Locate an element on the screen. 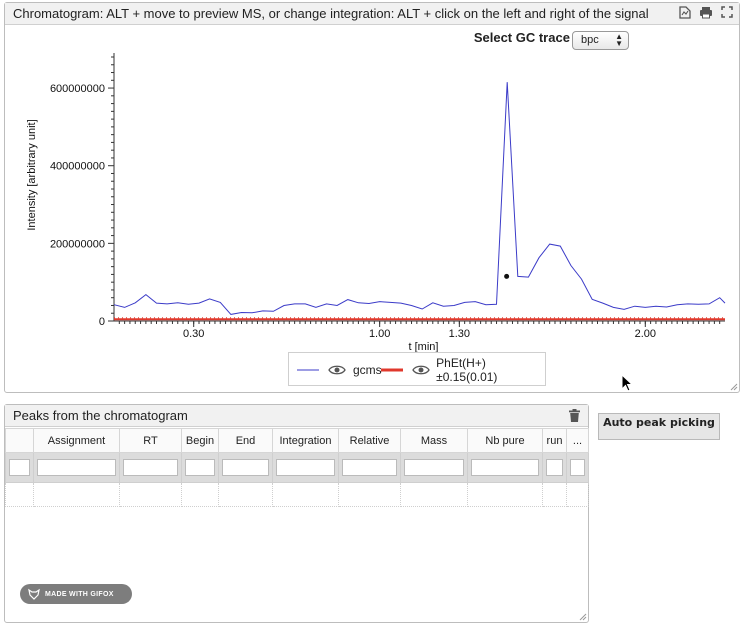 The width and height of the screenshot is (744, 624). y-tick-label: 400000000 is located at coordinates (77, 167).